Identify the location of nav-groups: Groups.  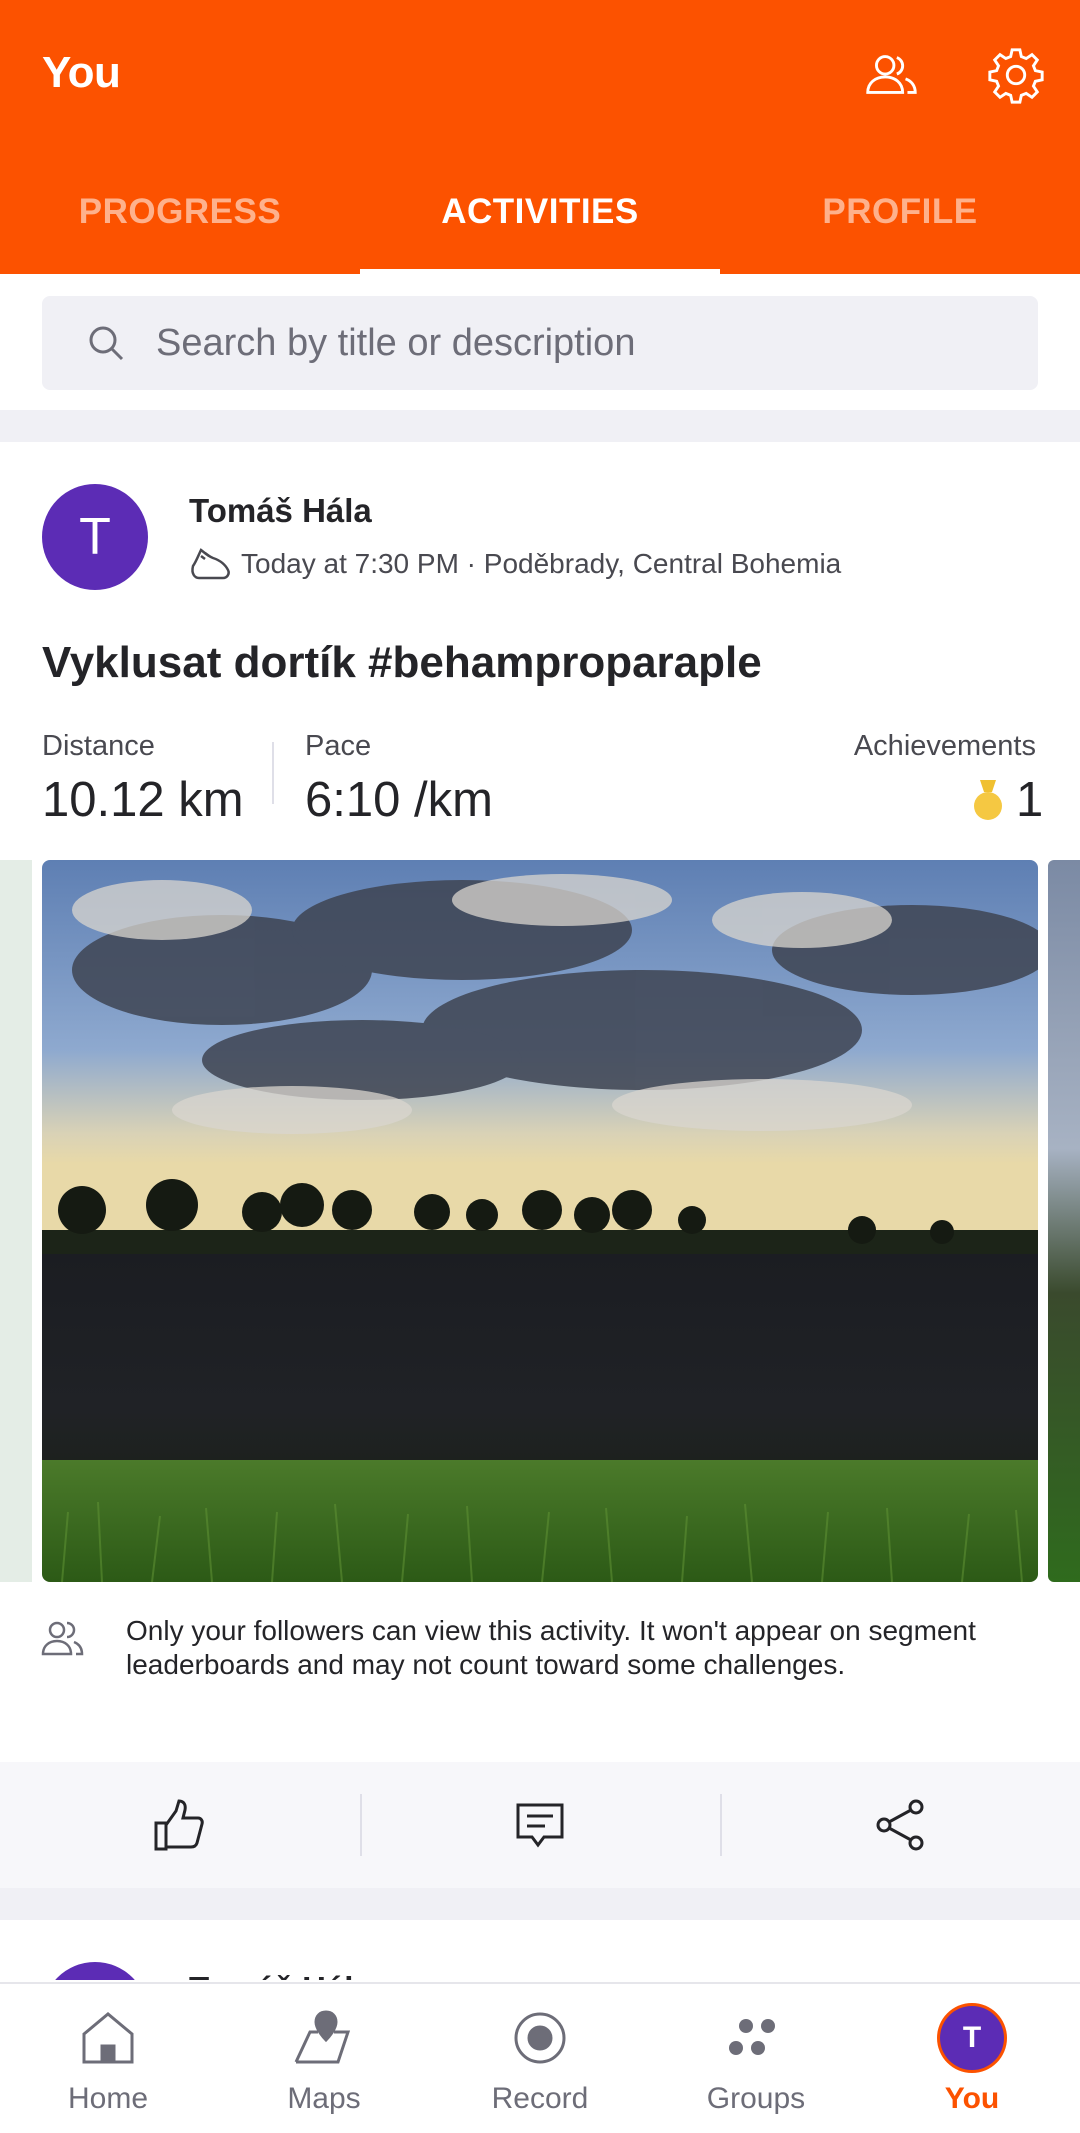
(756, 2058).